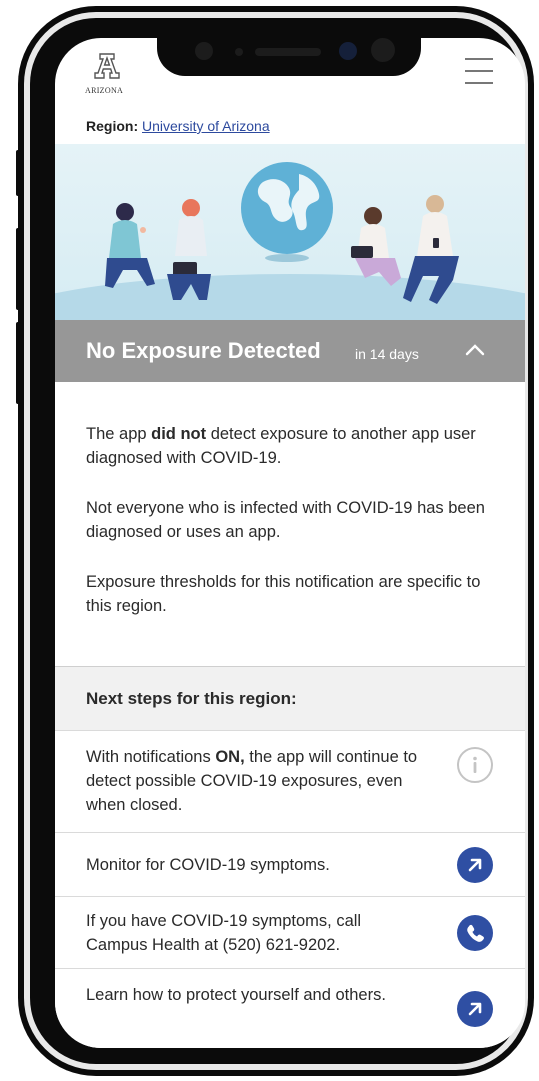  Describe the element at coordinates (112, 126) in the screenshot. I see `region-label: Region:` at that location.